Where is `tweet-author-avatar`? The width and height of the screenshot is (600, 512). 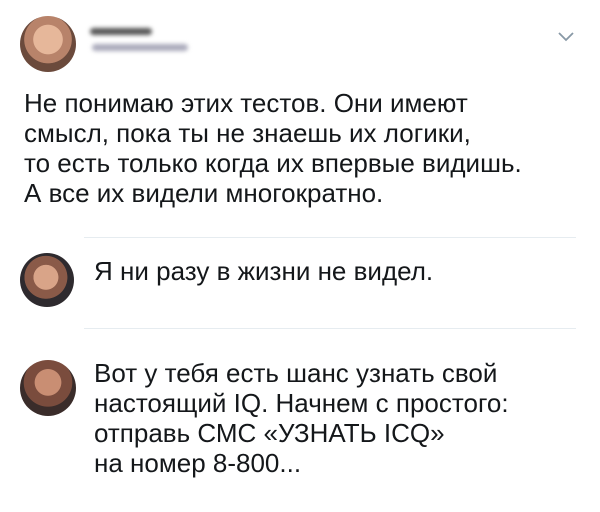 tweet-author-avatar is located at coordinates (48, 44).